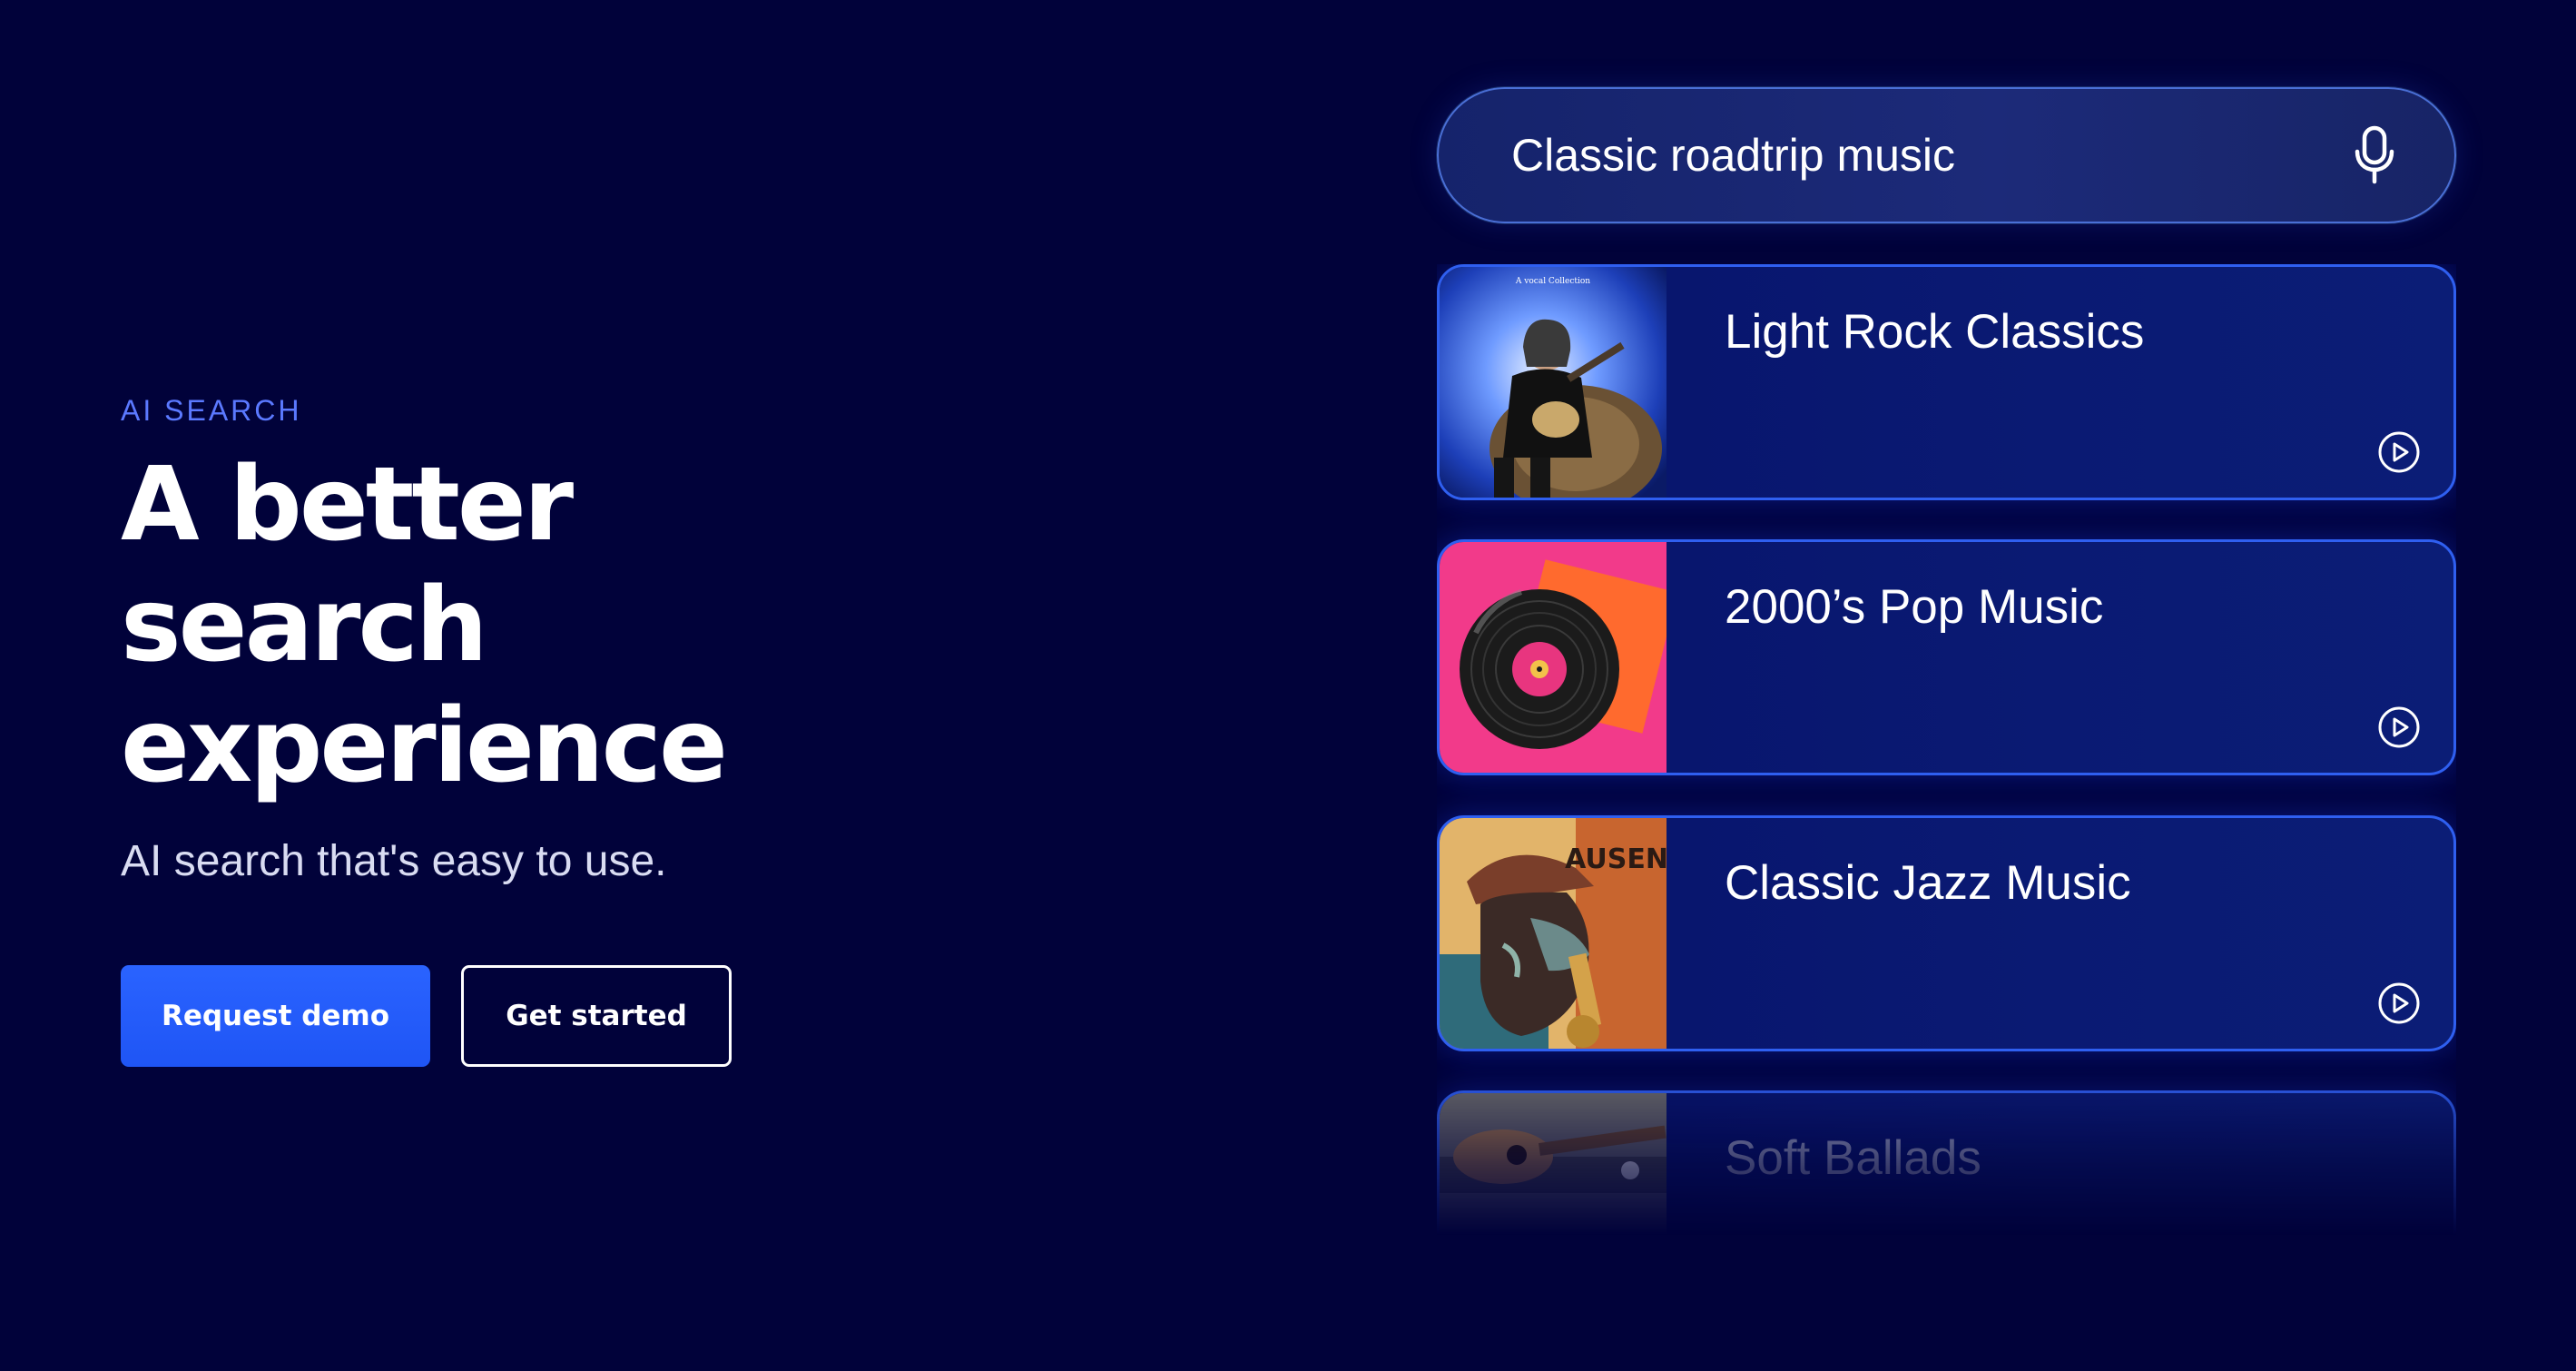 The image size is (2576, 1371). Describe the element at coordinates (1946, 933) in the screenshot. I see `result-card-jazz-music: AUSEN Classic Jazz Music` at that location.